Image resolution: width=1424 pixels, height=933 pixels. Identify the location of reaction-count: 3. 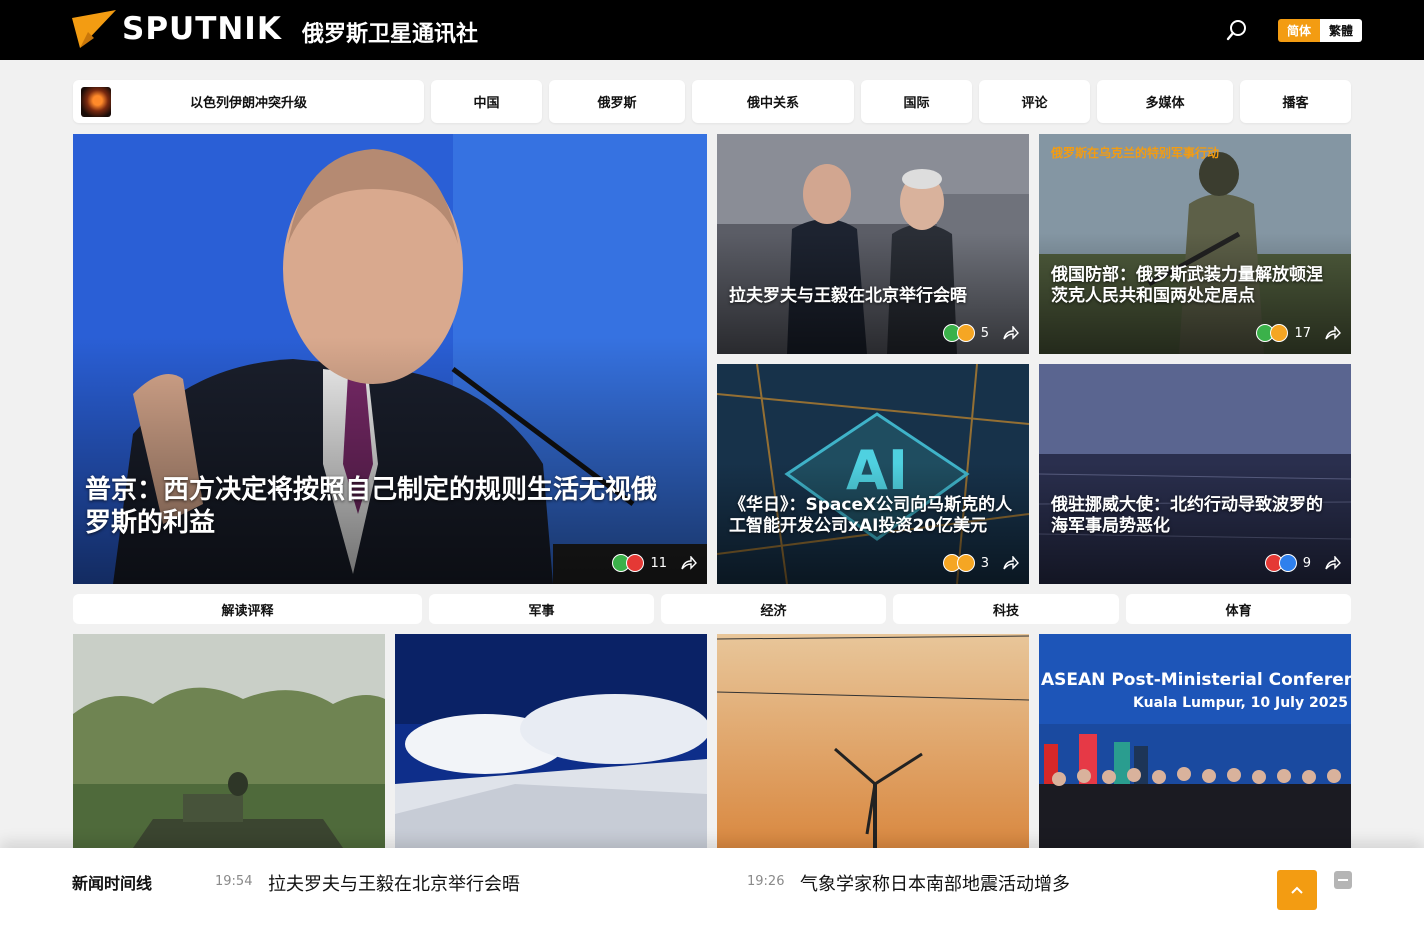
(984, 563).